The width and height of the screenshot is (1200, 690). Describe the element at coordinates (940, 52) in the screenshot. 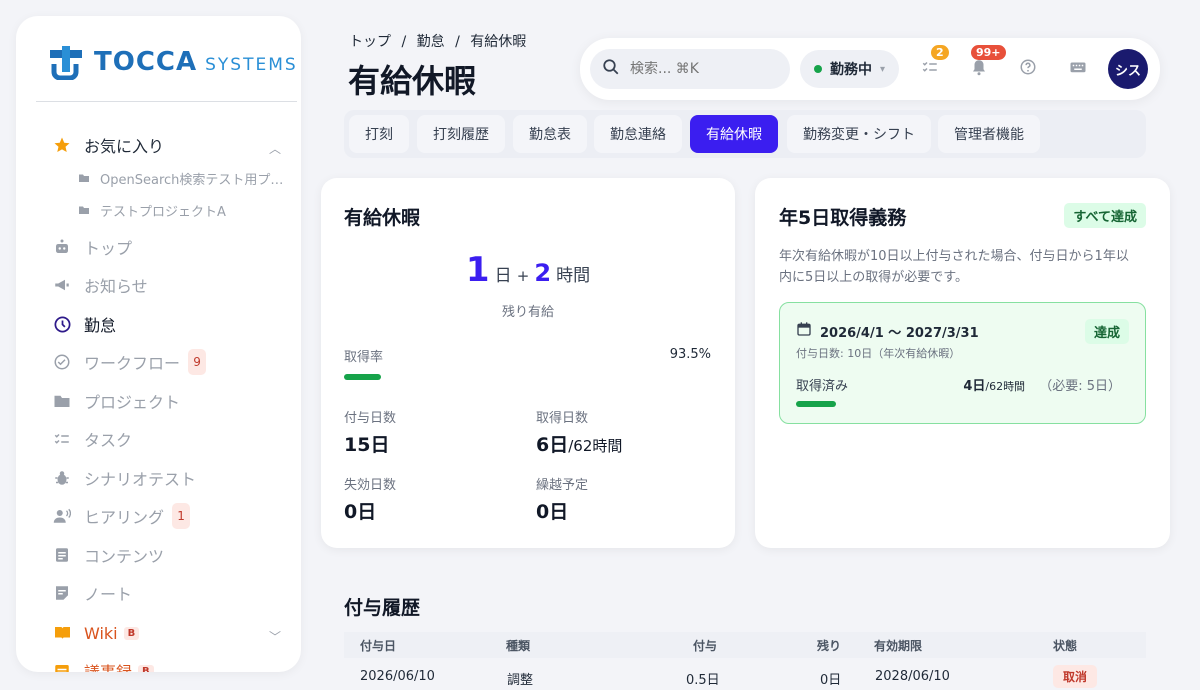

I see `task-count-badge: 2` at that location.